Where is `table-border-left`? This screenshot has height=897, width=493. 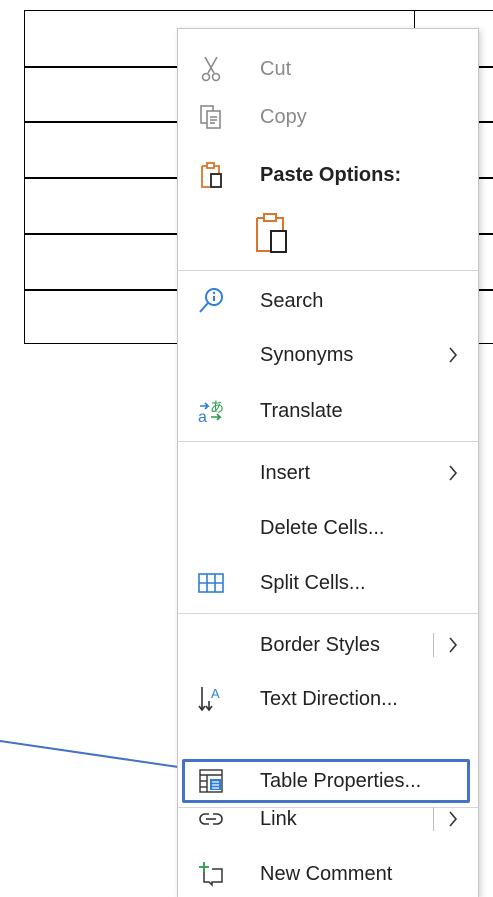 table-border-left is located at coordinates (24, 177).